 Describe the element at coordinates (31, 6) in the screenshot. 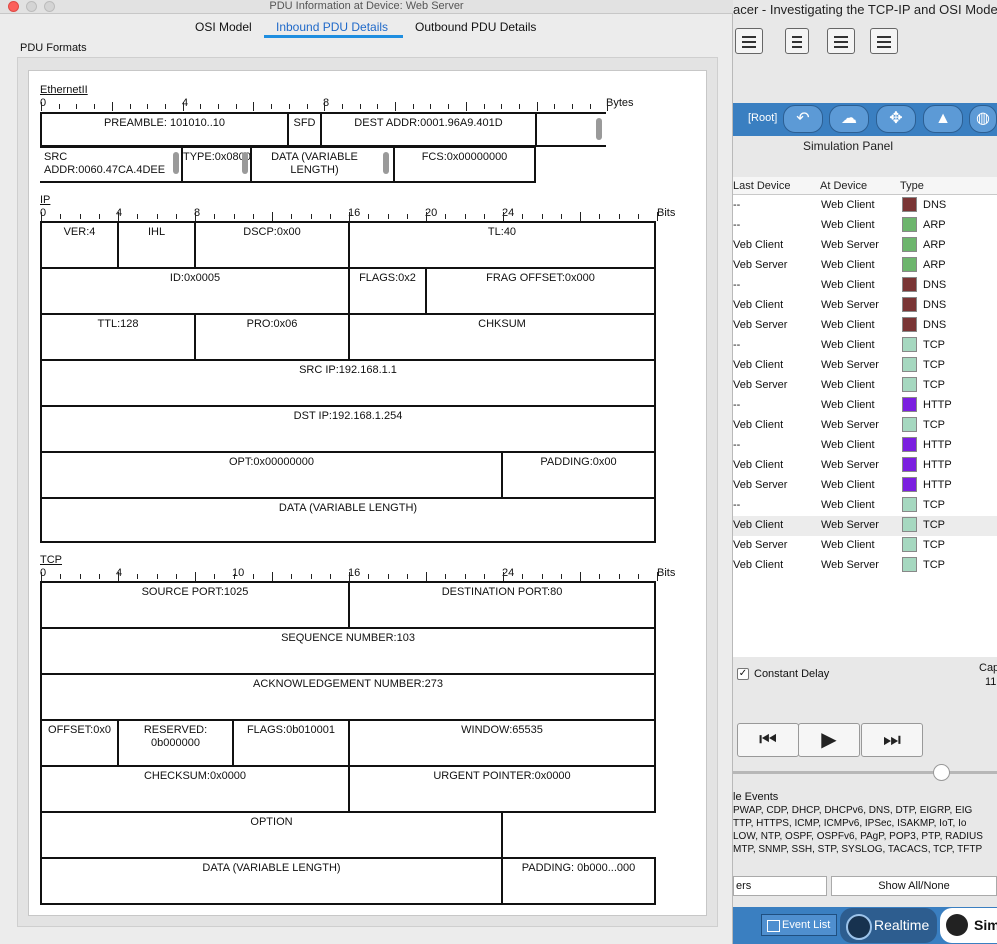

I see `minimize-icon` at that location.